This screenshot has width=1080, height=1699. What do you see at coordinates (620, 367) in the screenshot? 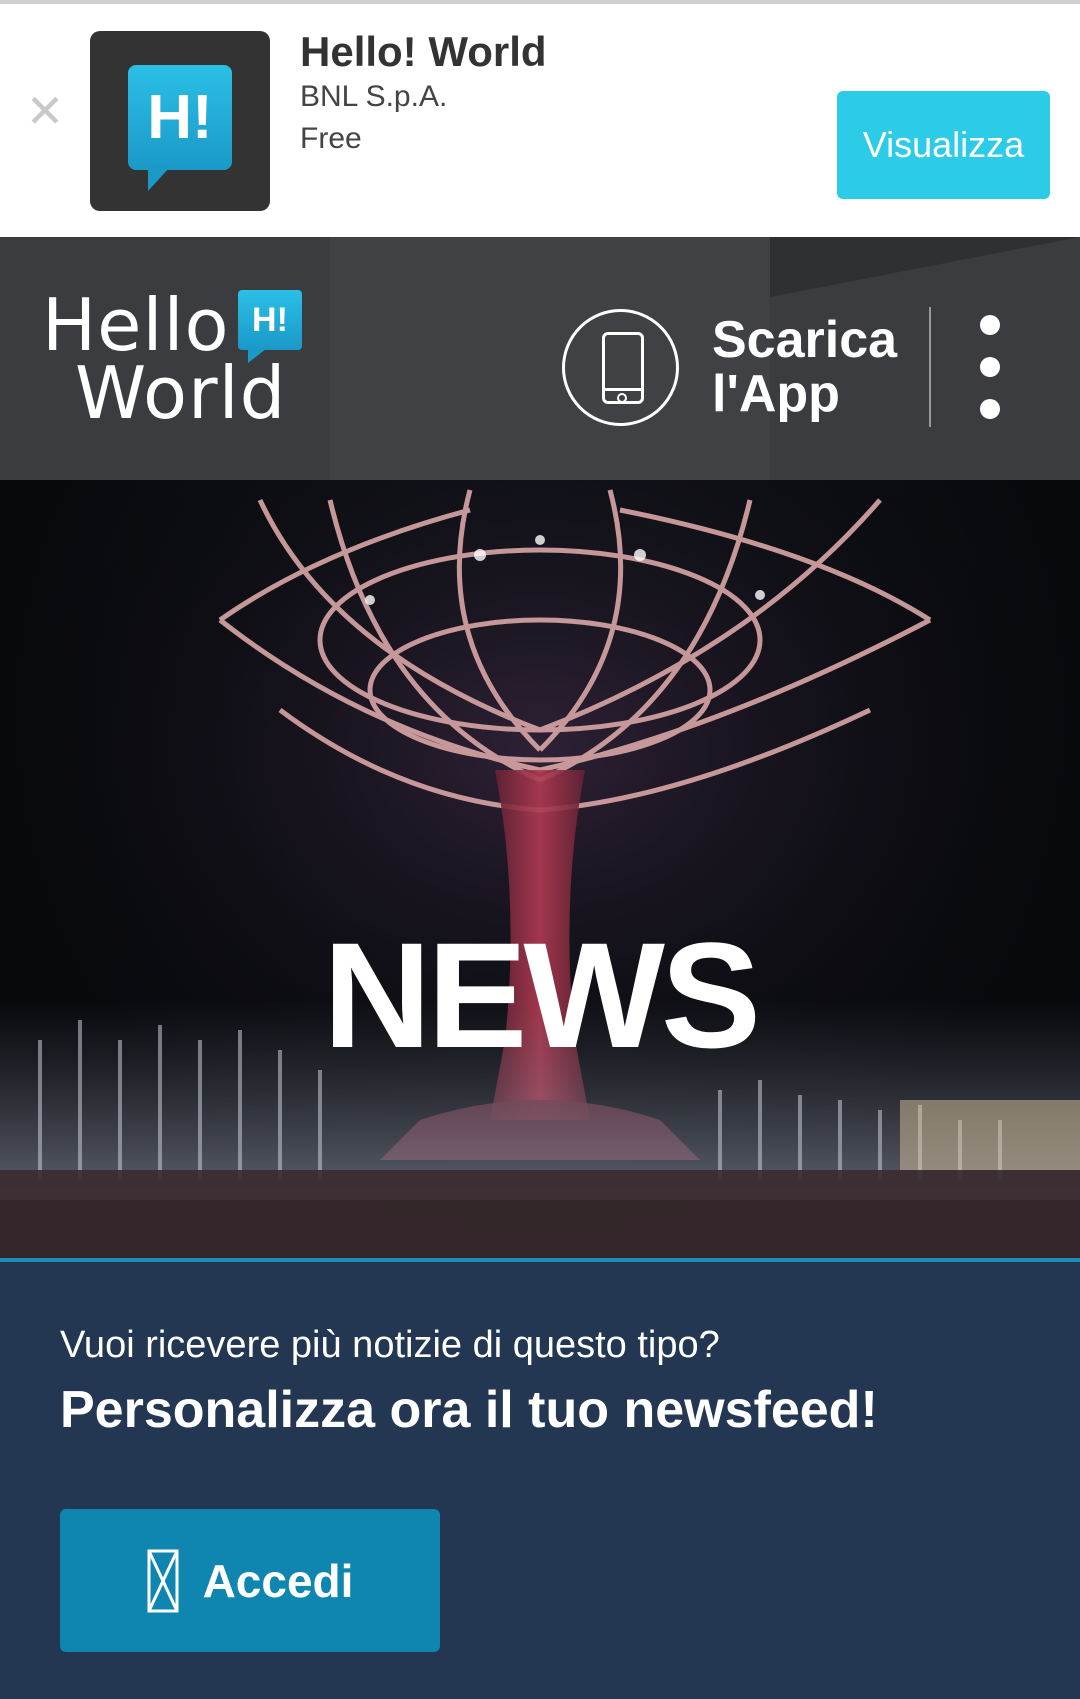
I see `smartphone-icon` at bounding box center [620, 367].